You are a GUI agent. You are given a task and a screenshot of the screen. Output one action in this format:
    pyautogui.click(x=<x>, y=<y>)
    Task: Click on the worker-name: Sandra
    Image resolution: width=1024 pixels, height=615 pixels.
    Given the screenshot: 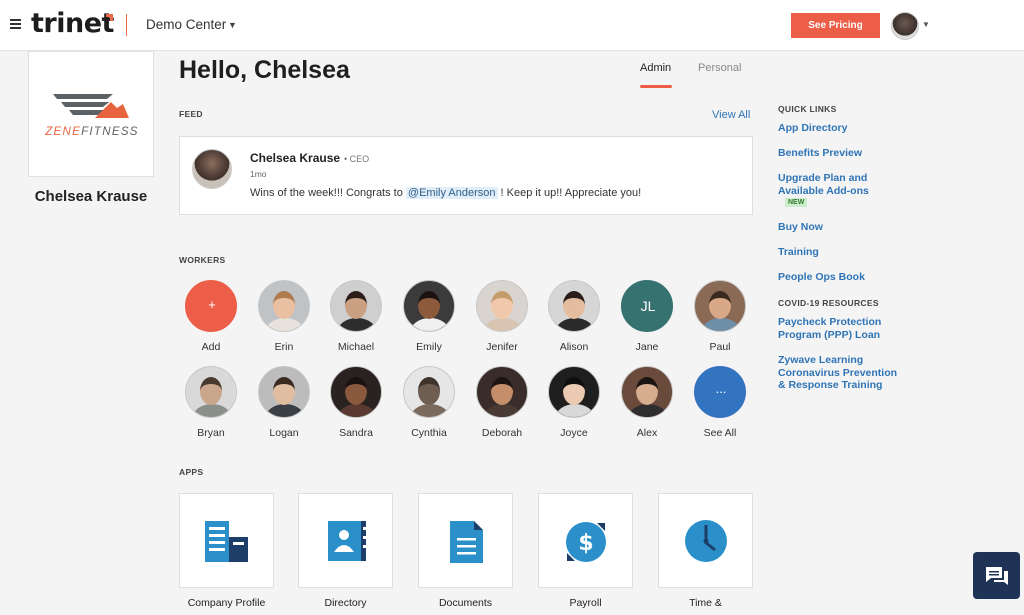 What is the action you would take?
    pyautogui.click(x=356, y=433)
    